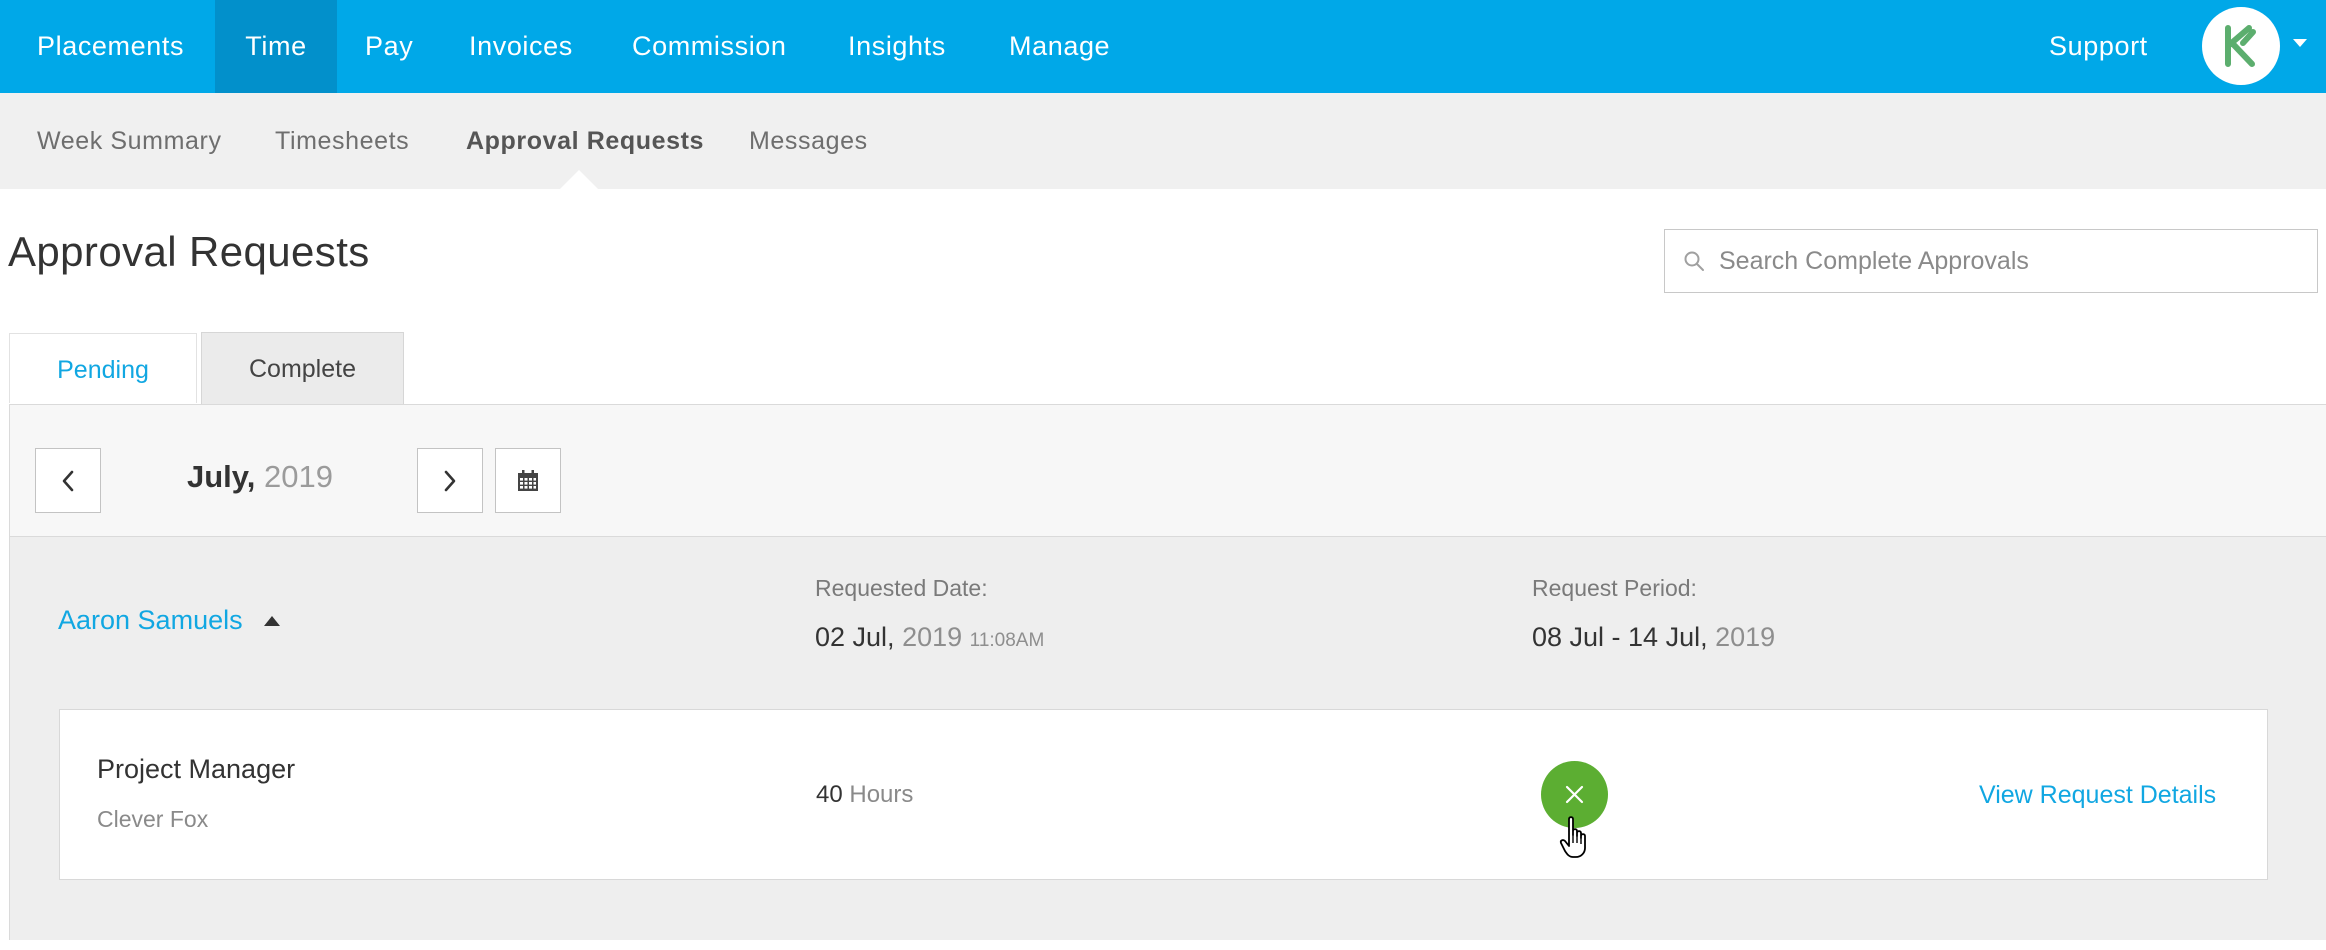 The height and width of the screenshot is (950, 2326). Describe the element at coordinates (829, 794) in the screenshot. I see `hours-value: 40` at that location.